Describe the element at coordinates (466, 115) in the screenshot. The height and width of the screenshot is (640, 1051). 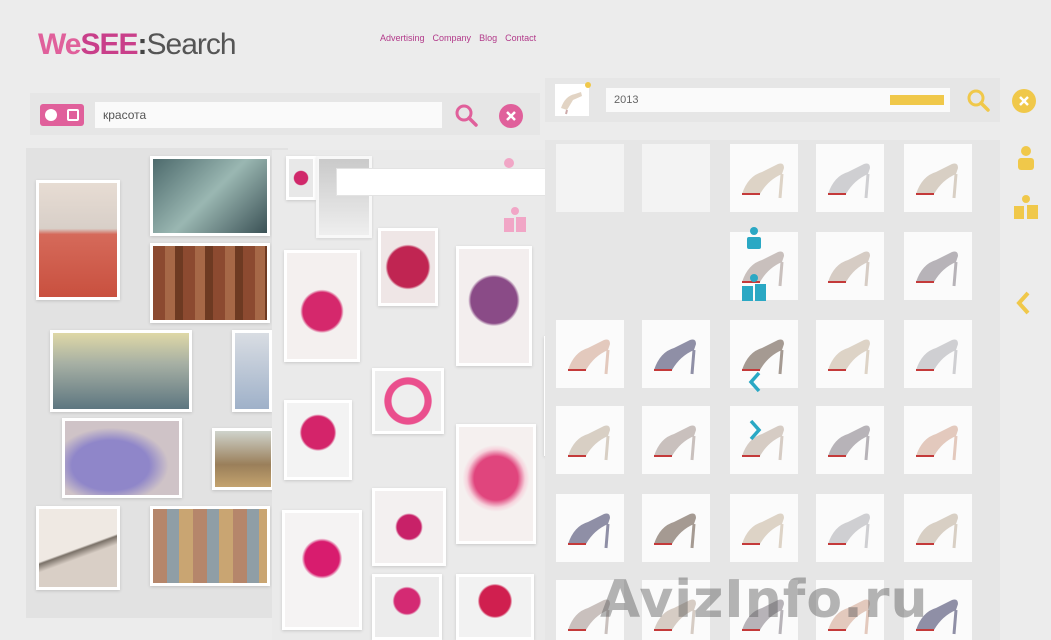
I see `left-search-icon` at that location.